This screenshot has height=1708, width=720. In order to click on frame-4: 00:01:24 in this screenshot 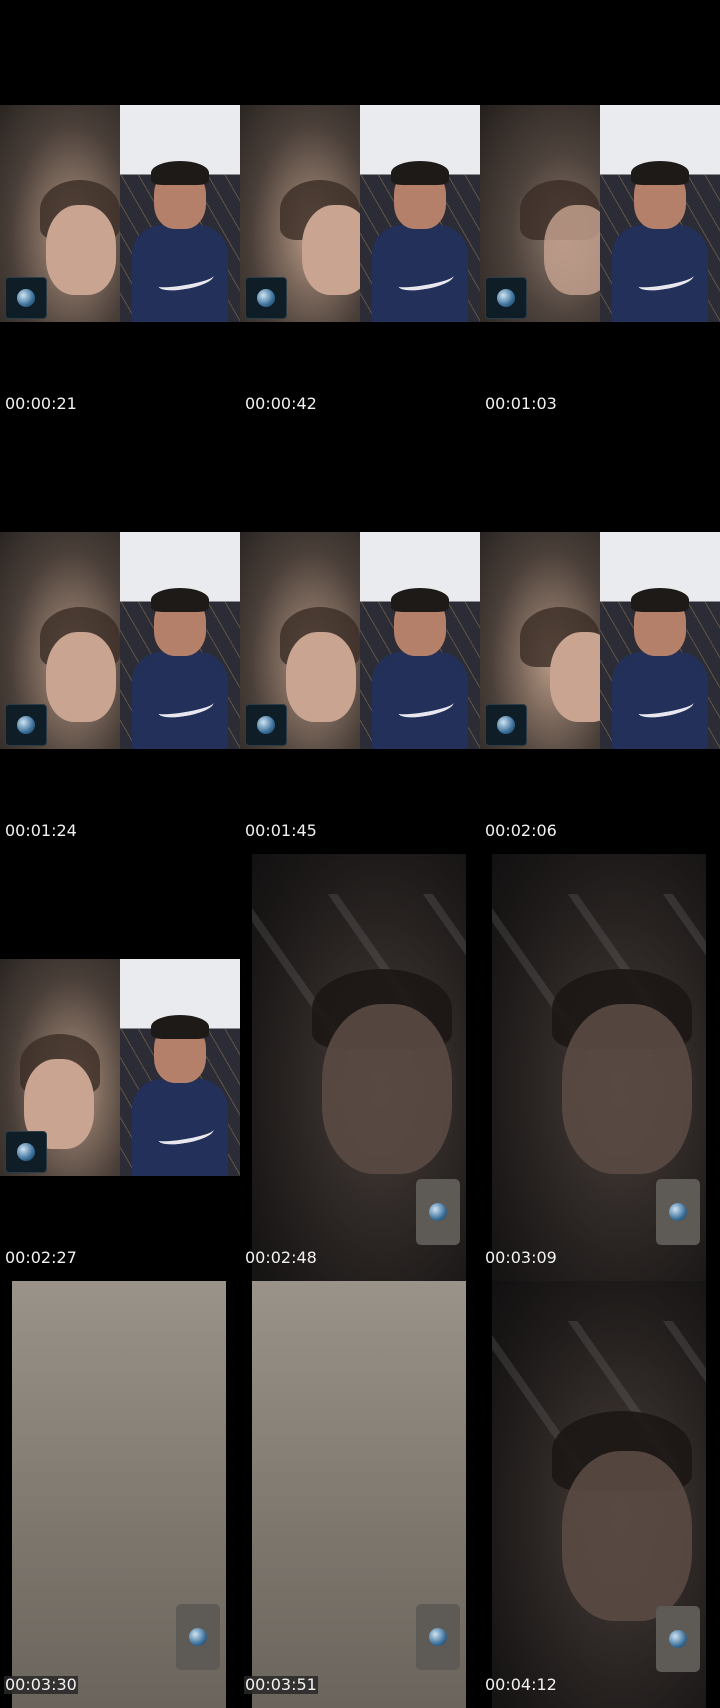, I will do `click(120, 640)`.